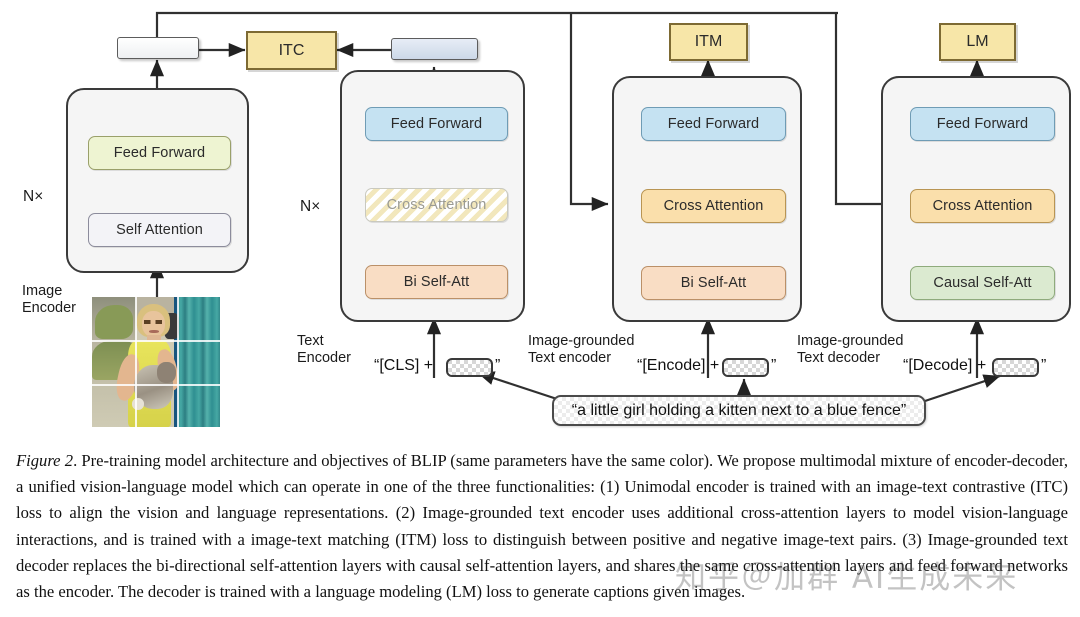 This screenshot has width=1080, height=617. Describe the element at coordinates (156, 362) in the screenshot. I see `input-image-thumbnail` at that location.